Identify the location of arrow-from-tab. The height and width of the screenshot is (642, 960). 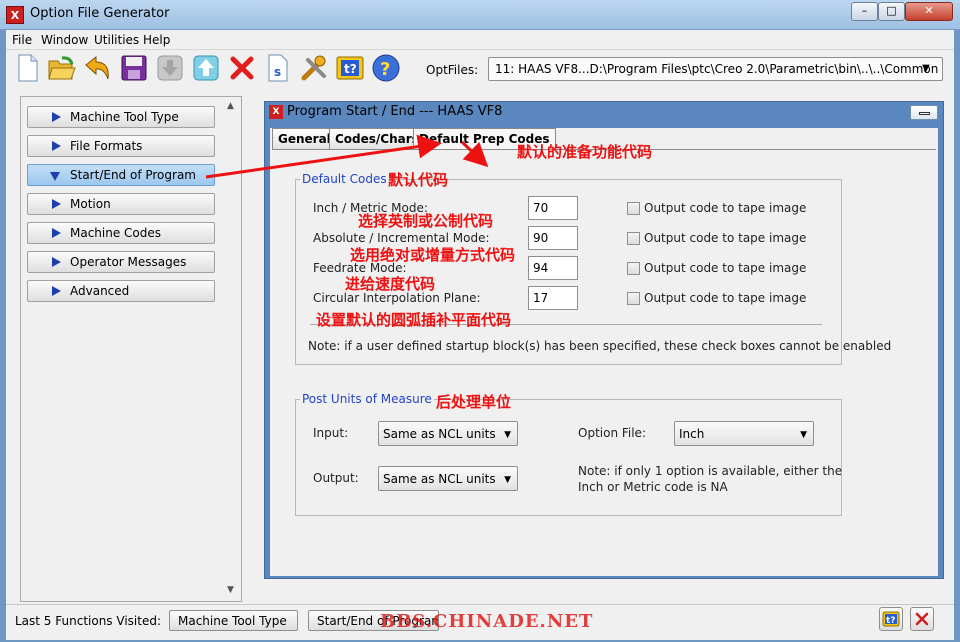
(474, 154).